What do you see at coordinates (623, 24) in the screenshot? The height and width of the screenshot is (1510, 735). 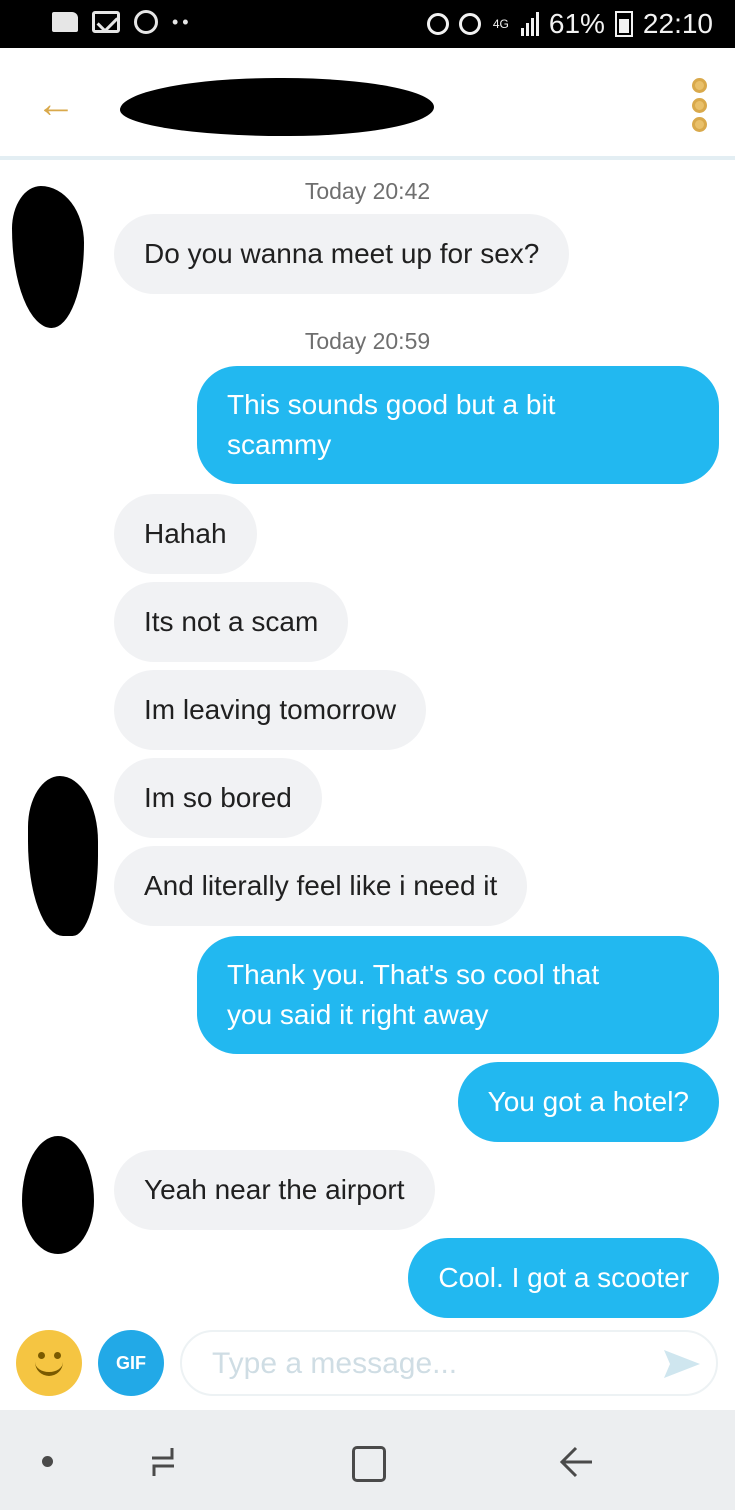 I see `battery-icon` at bounding box center [623, 24].